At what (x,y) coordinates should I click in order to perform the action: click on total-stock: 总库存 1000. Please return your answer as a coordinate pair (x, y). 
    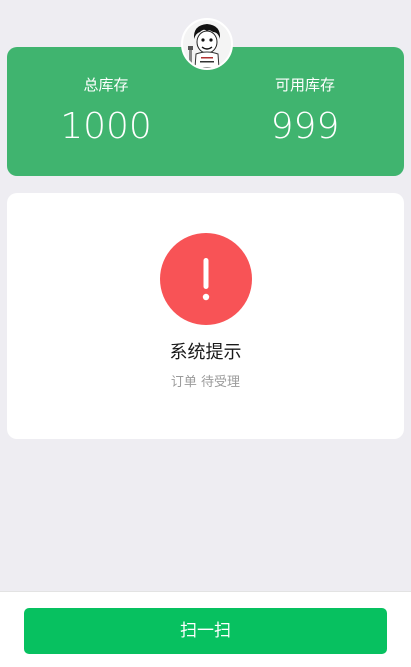
    Looking at the image, I should click on (106, 111).